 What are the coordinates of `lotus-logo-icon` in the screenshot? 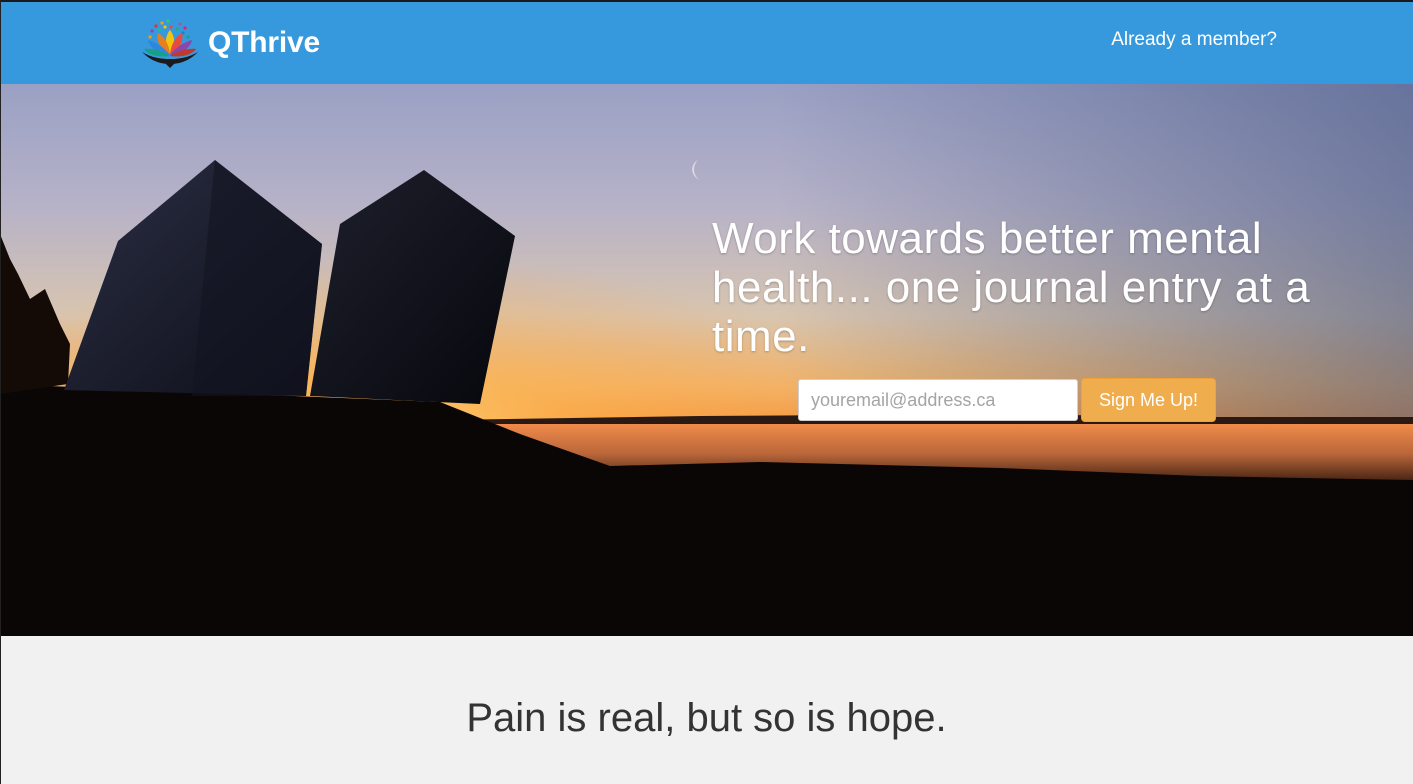 It's located at (170, 43).